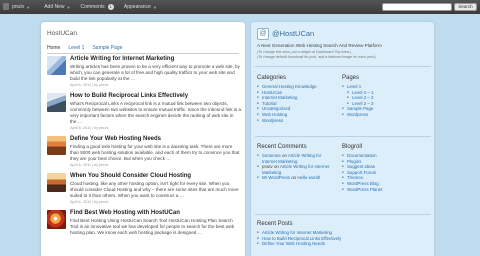  I want to click on comments-menu: Comments 1, so click(97, 7).